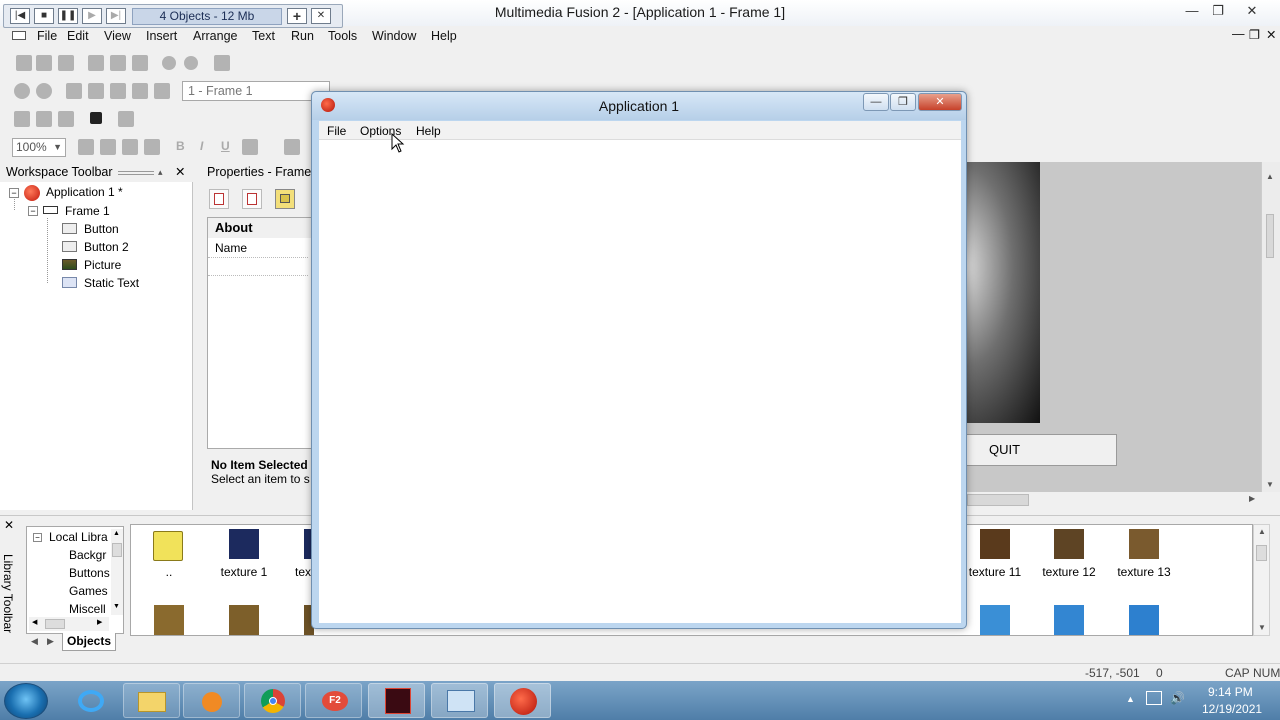  I want to click on library-tree-item: Miscell, so click(87, 609).